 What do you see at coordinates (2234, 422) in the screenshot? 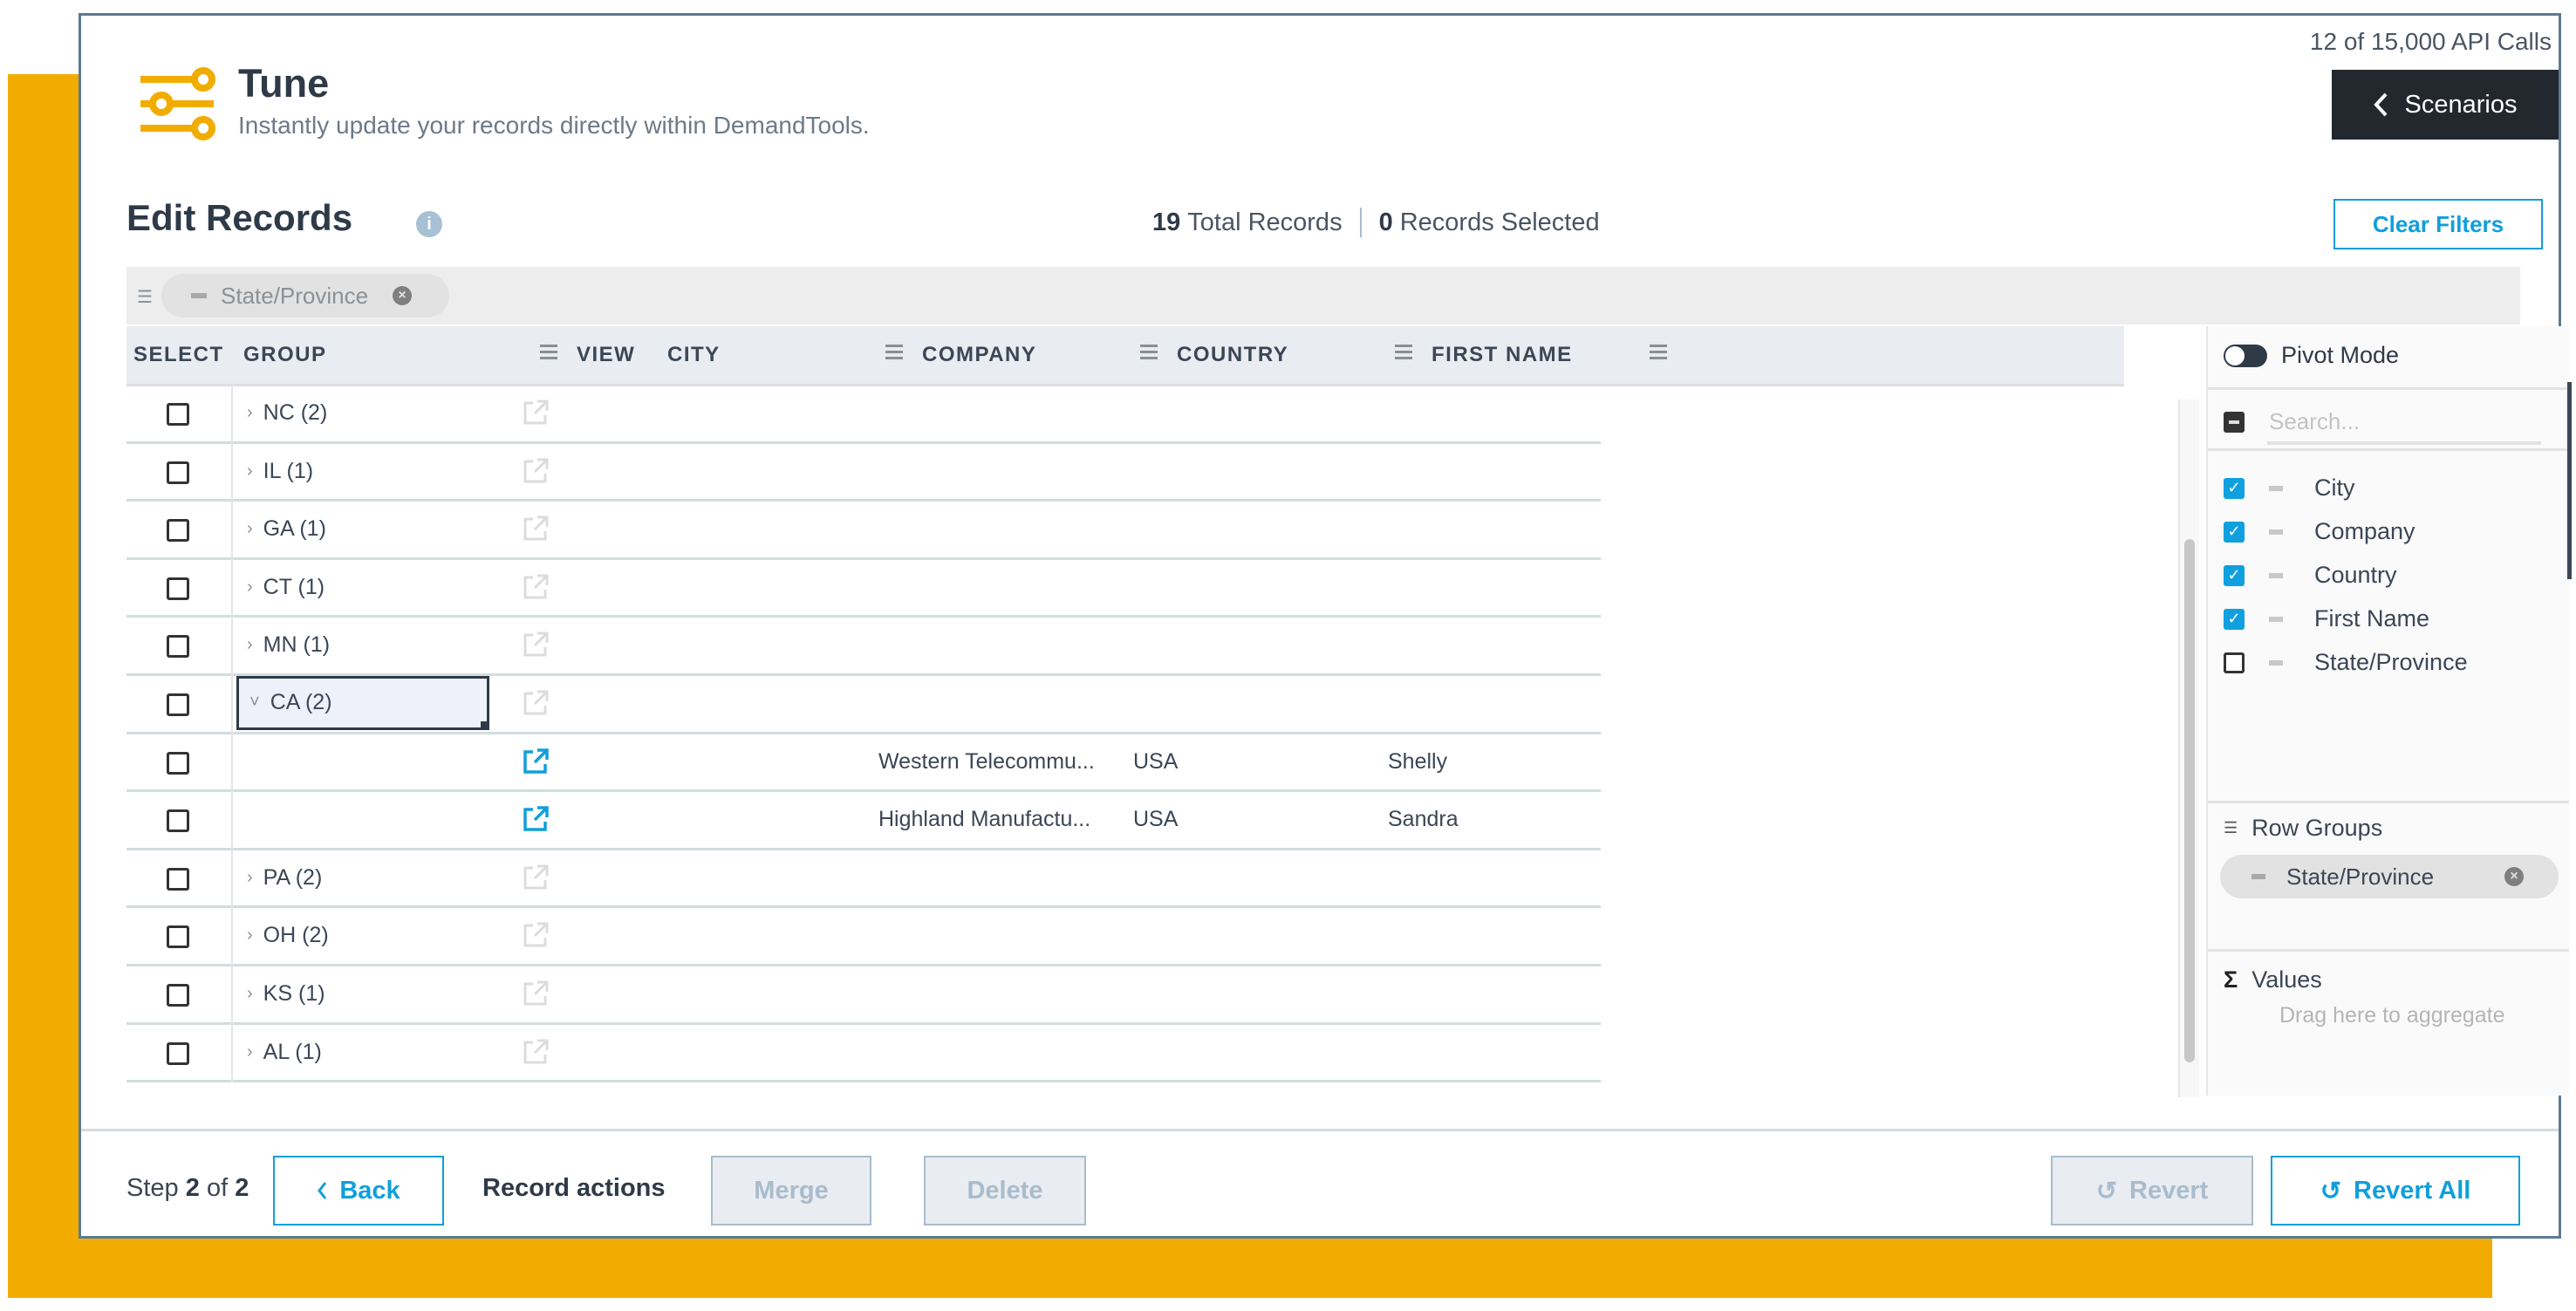
I see `select-all-columns-checkbox` at bounding box center [2234, 422].